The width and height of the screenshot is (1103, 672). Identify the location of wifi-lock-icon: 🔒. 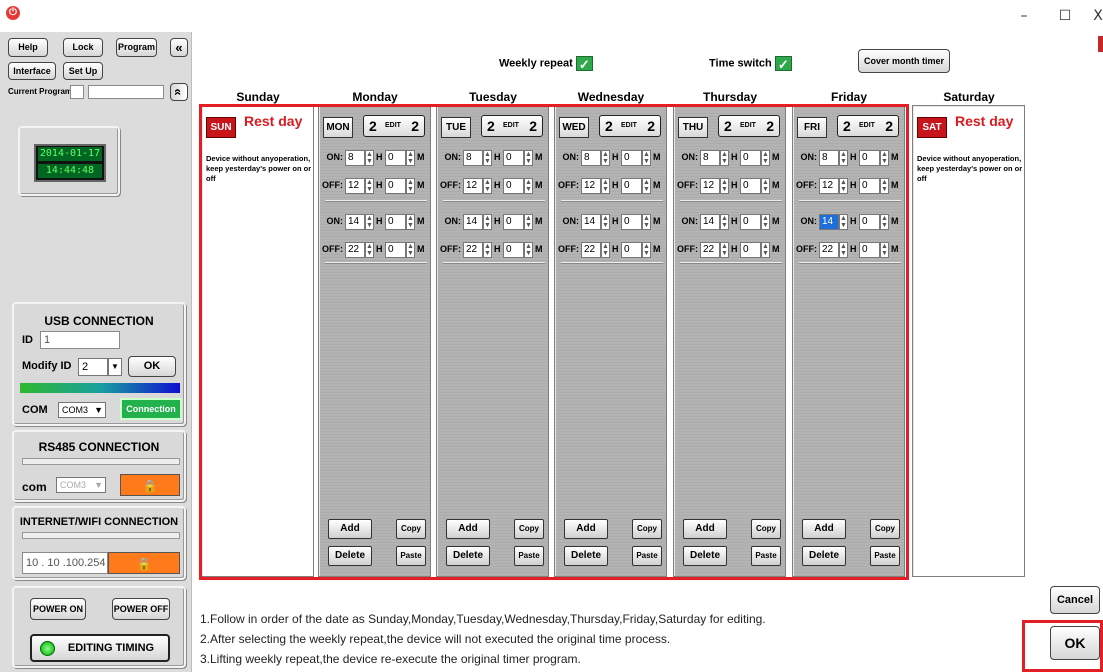
(144, 563).